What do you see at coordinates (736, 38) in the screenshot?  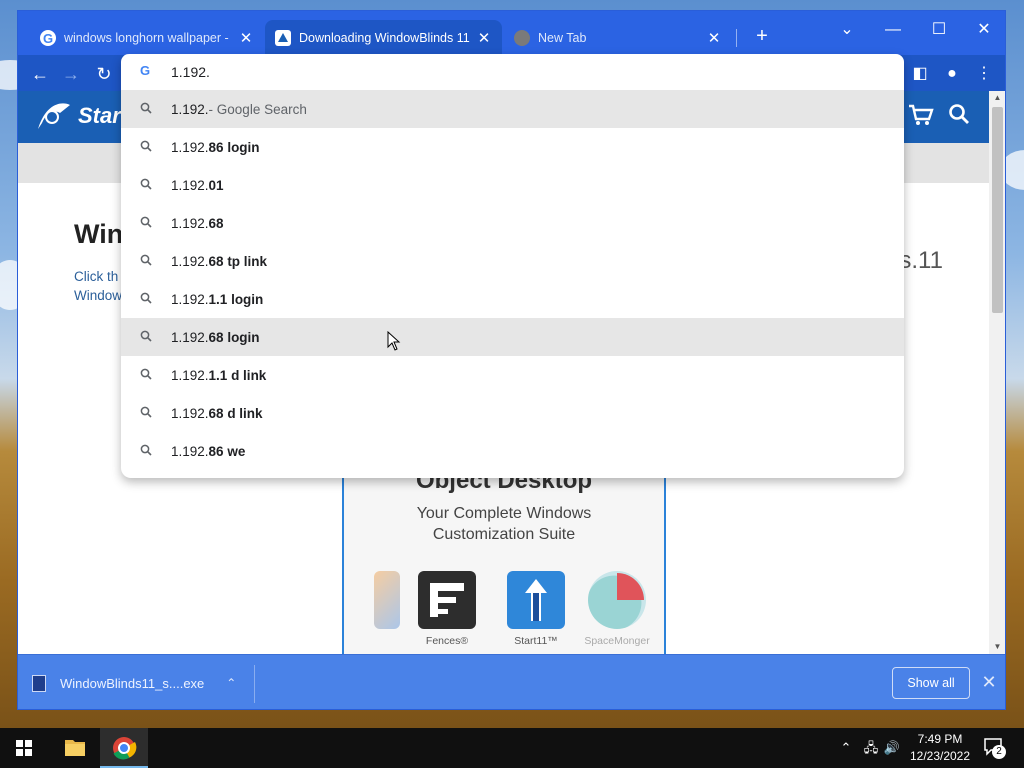 I see `tab-separator` at bounding box center [736, 38].